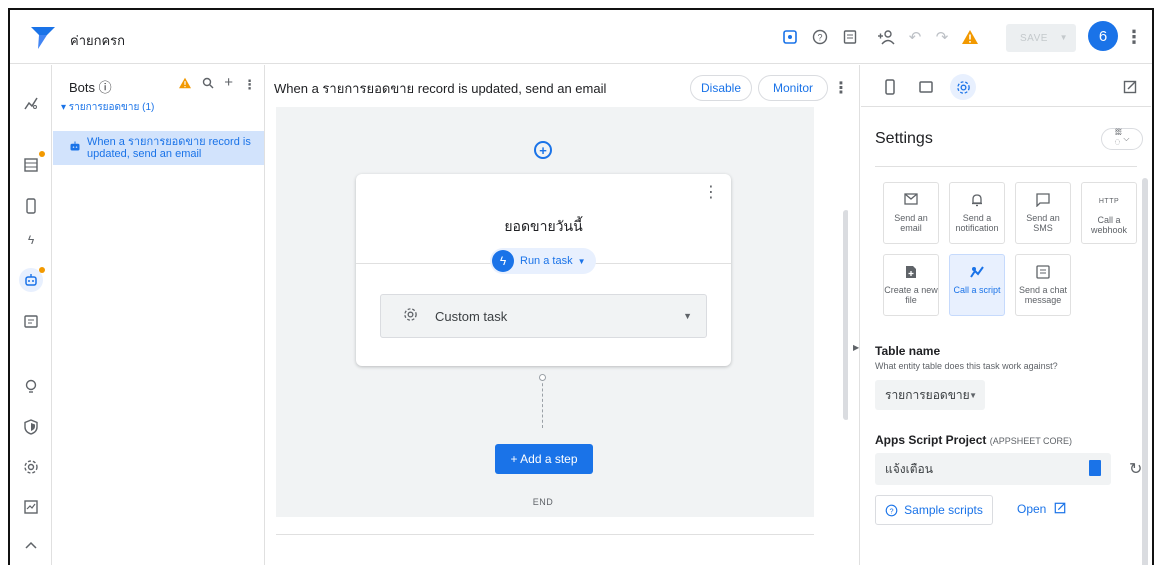  Describe the element at coordinates (1103, 36) in the screenshot. I see `avatar: 6` at that location.